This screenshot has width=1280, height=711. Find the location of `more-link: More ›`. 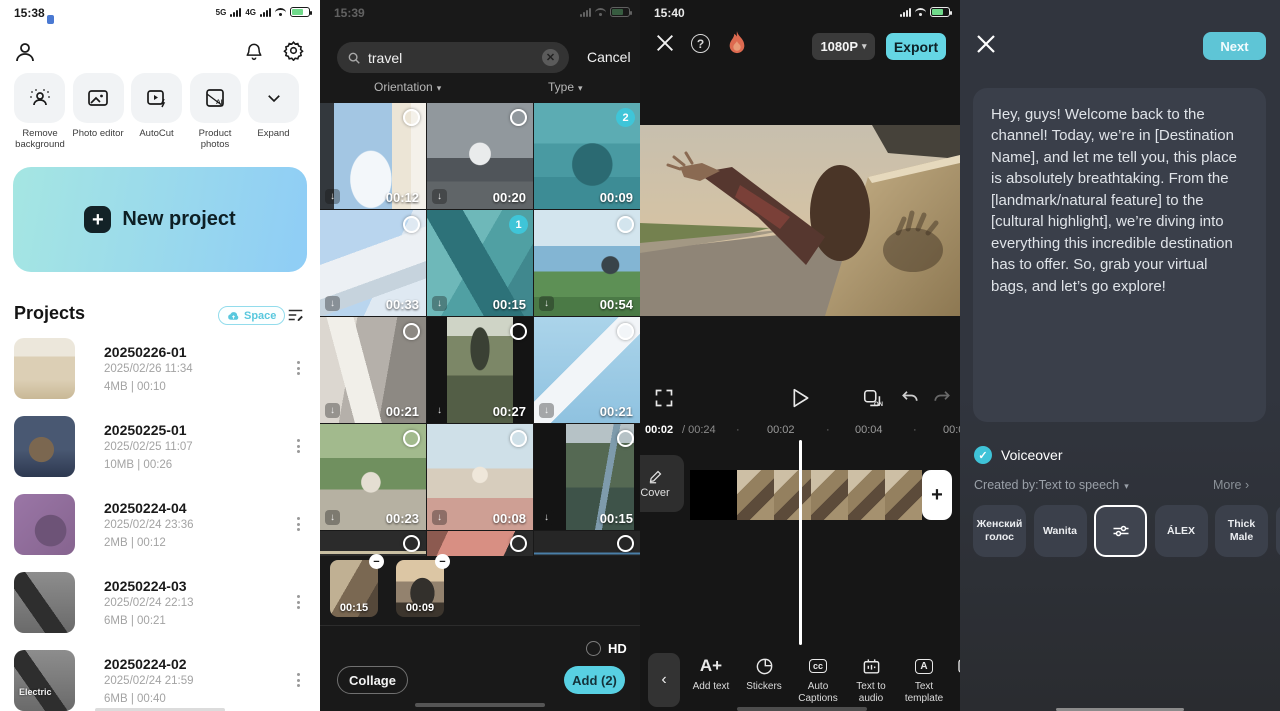

more-link: More › is located at coordinates (1231, 485).